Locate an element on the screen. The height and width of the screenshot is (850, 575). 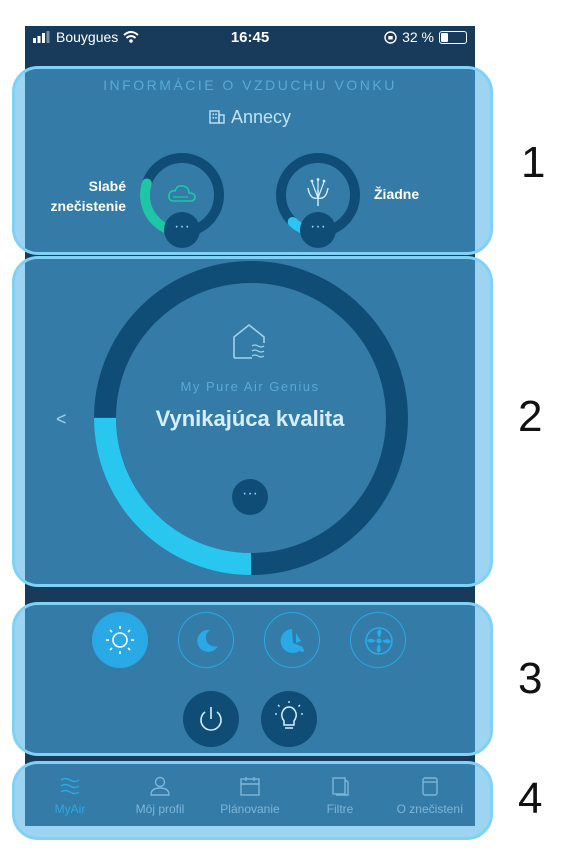
pollution-label-line2: znečistenie is located at coordinates (88, 206).